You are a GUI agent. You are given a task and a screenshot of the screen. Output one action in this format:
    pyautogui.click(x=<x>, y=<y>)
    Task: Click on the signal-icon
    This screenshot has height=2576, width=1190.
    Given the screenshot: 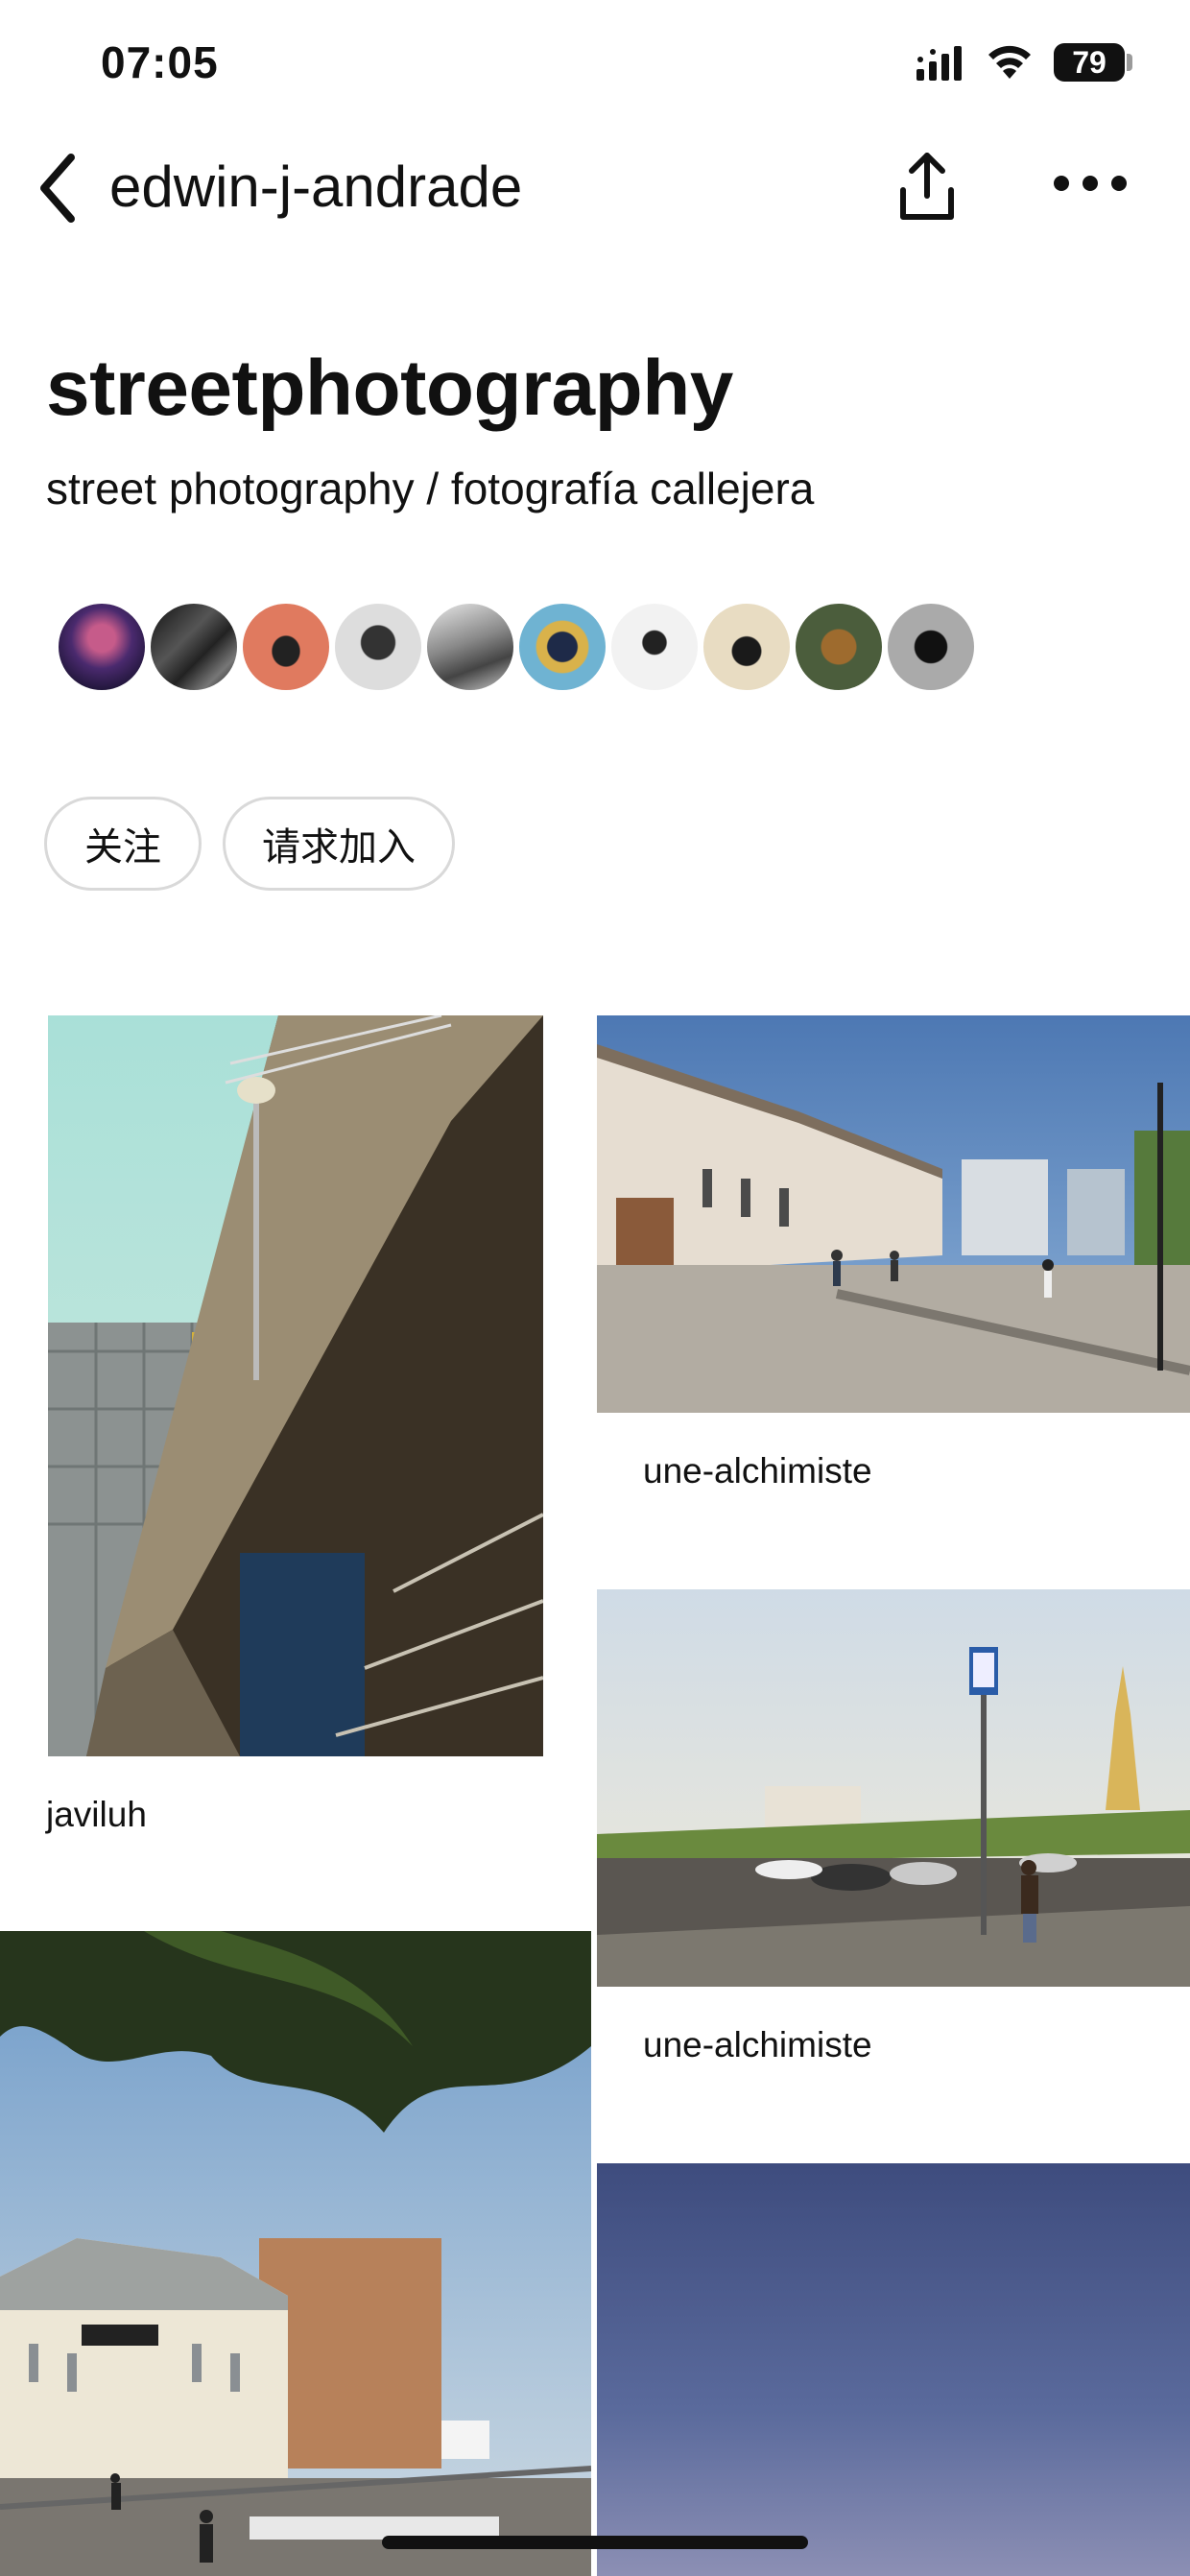 What is the action you would take?
    pyautogui.click(x=939, y=63)
    